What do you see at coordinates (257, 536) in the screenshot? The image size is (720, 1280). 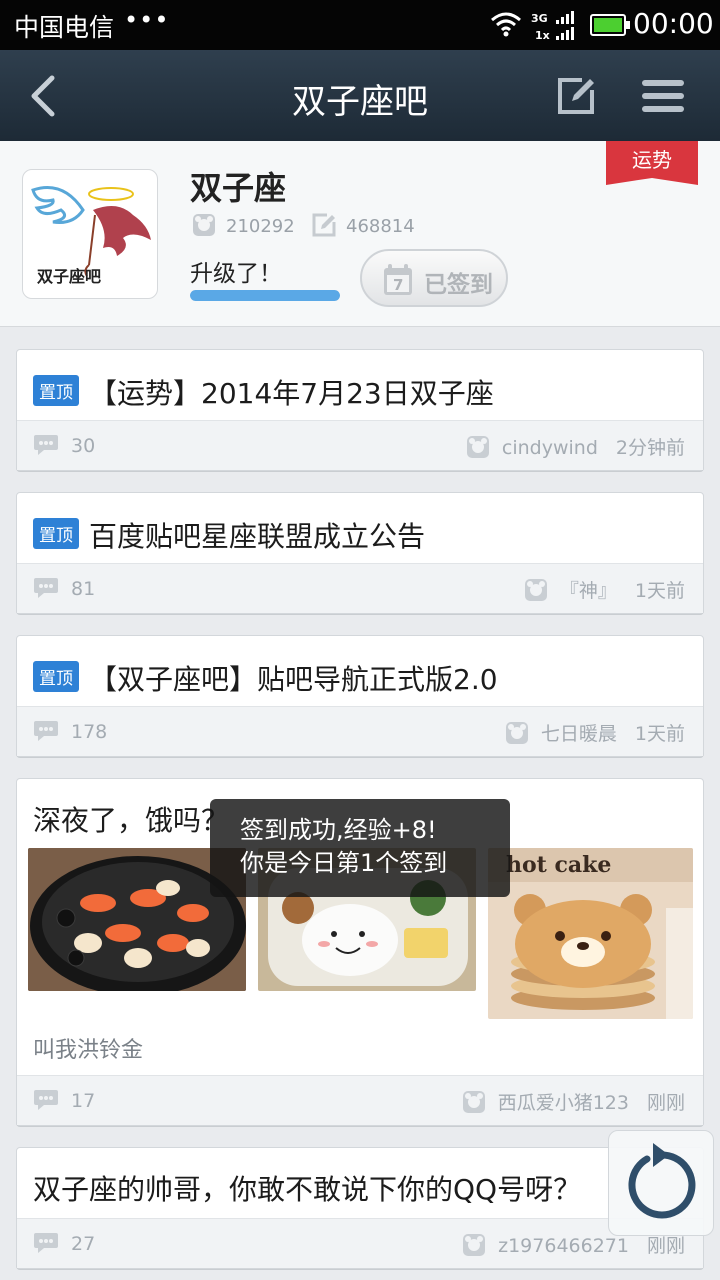 I see `post-title-text: 百度贴吧星座联盟成立公告` at bounding box center [257, 536].